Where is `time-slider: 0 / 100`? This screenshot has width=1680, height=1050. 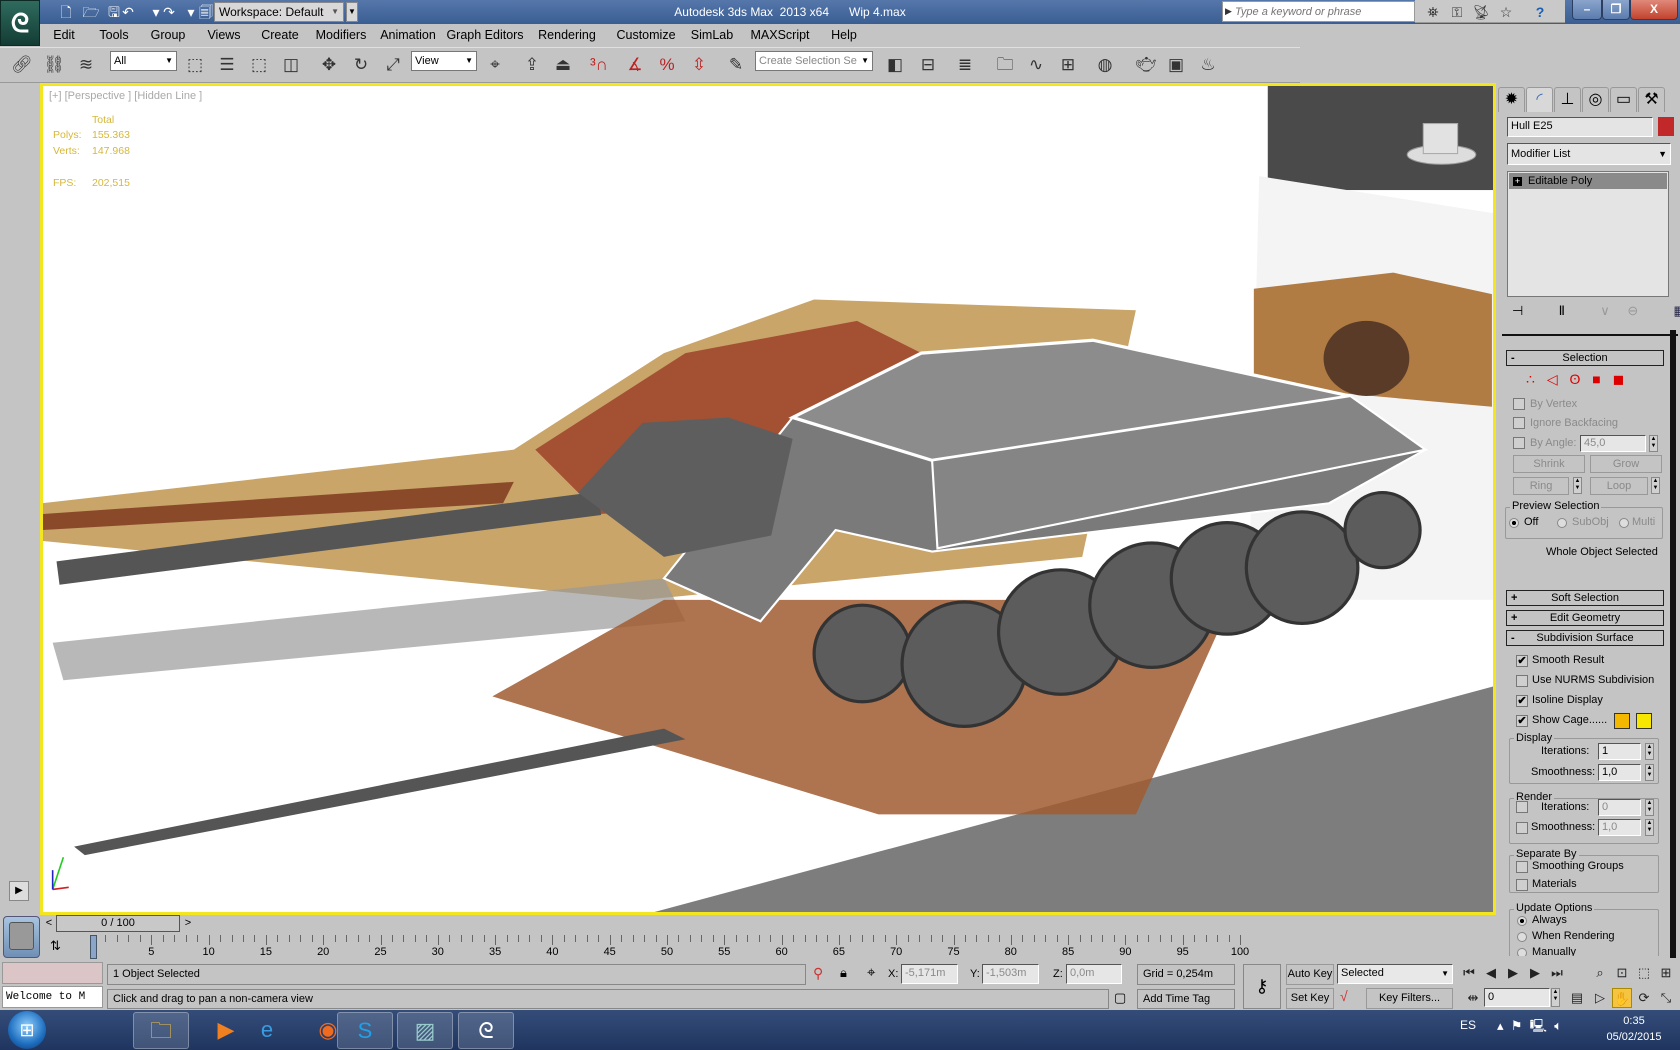 time-slider: 0 / 100 is located at coordinates (118, 923).